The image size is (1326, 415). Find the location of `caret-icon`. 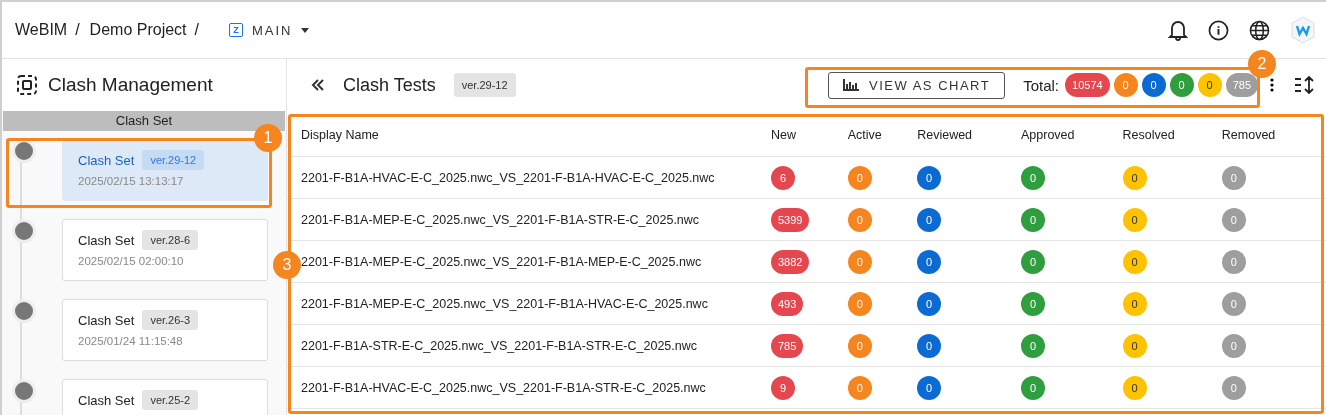

caret-icon is located at coordinates (305, 30).